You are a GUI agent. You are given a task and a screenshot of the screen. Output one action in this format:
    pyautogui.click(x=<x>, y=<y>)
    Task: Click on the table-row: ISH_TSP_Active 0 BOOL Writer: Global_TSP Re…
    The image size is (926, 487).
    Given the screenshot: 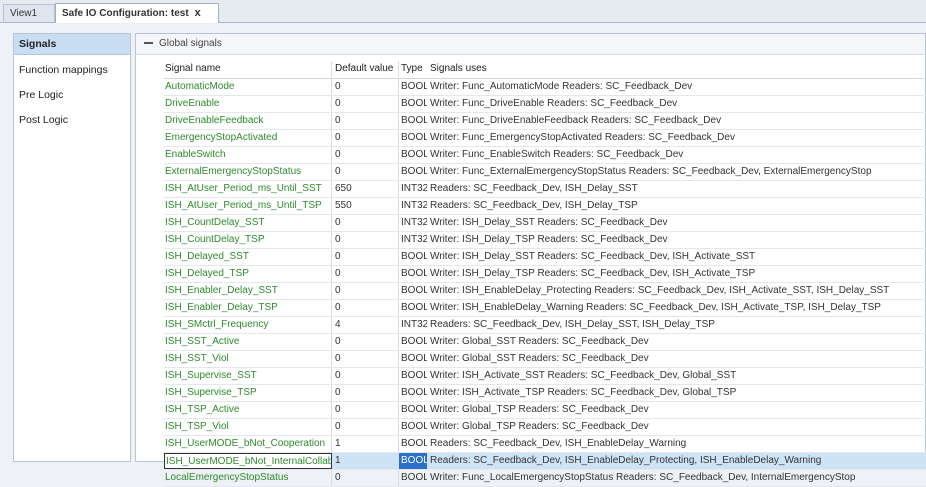 What is the action you would take?
    pyautogui.click(x=545, y=410)
    